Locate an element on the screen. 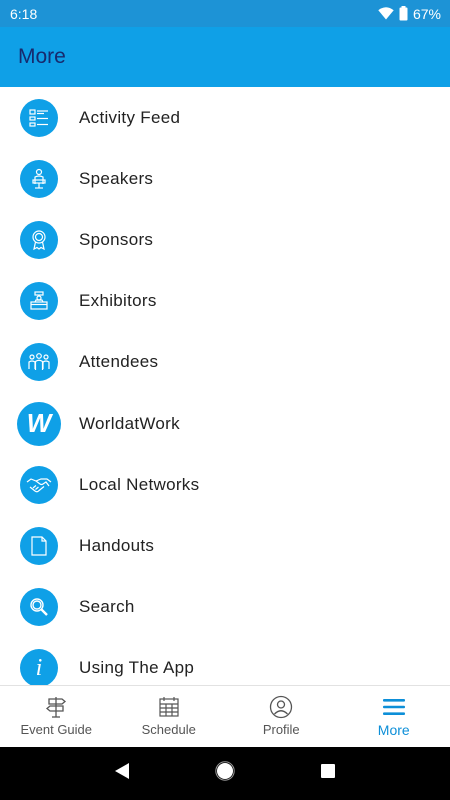 This screenshot has width=450, height=800. recents-icon is located at coordinates (328, 773).